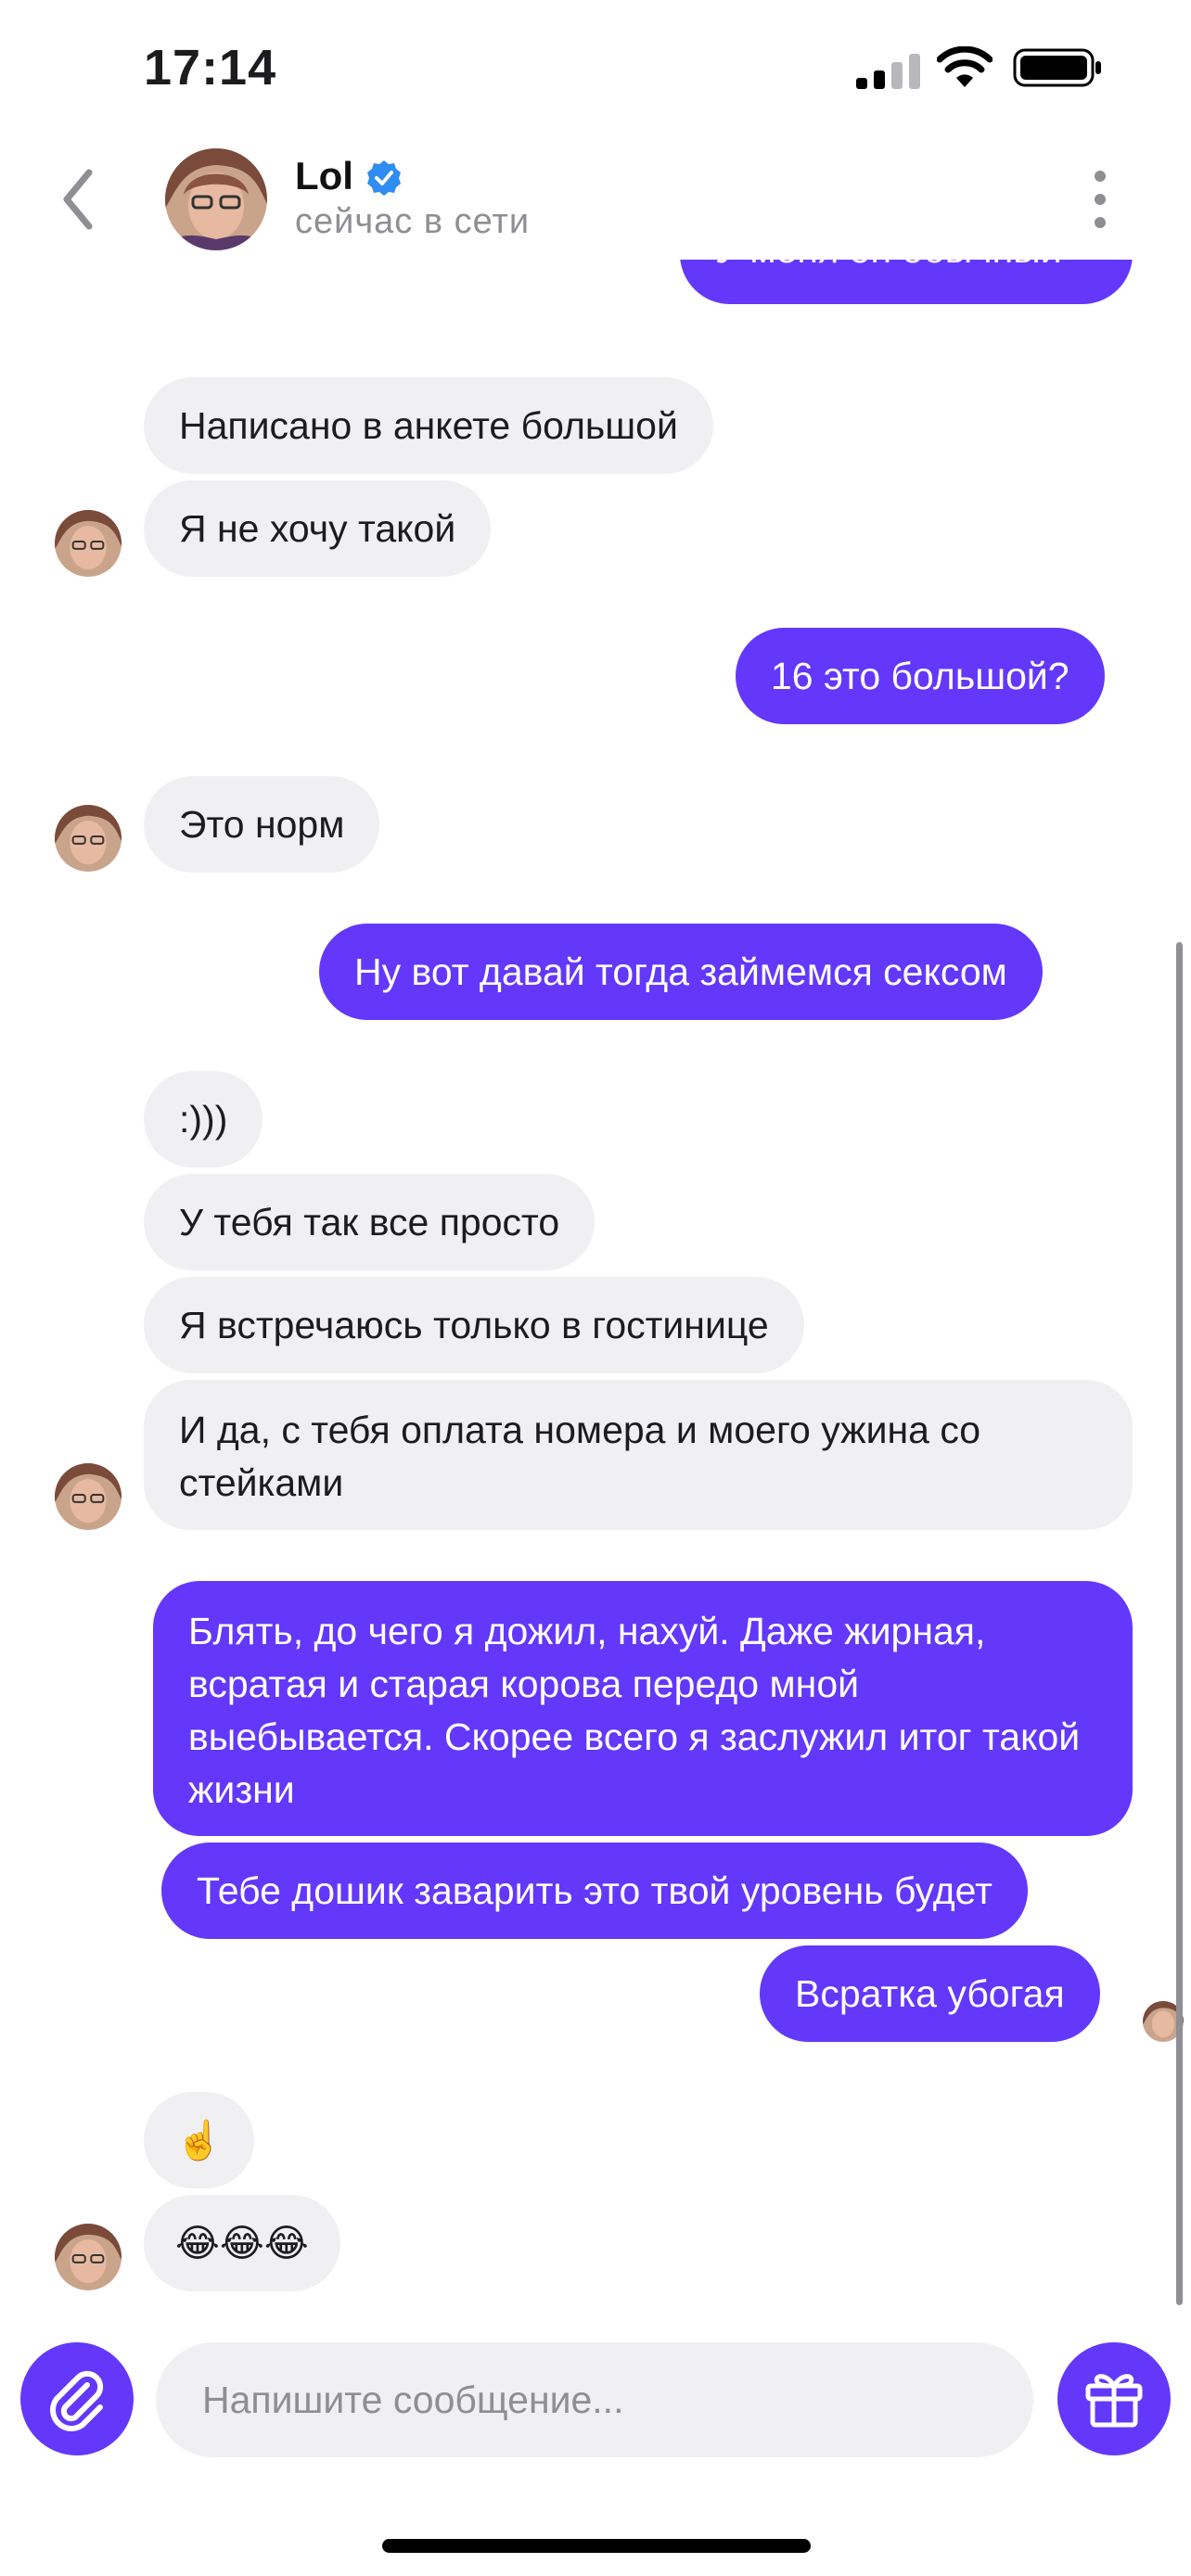 The height and width of the screenshot is (2576, 1191). What do you see at coordinates (474, 1325) in the screenshot?
I see `message-incoming: Я встречаюсь только в гостинице` at bounding box center [474, 1325].